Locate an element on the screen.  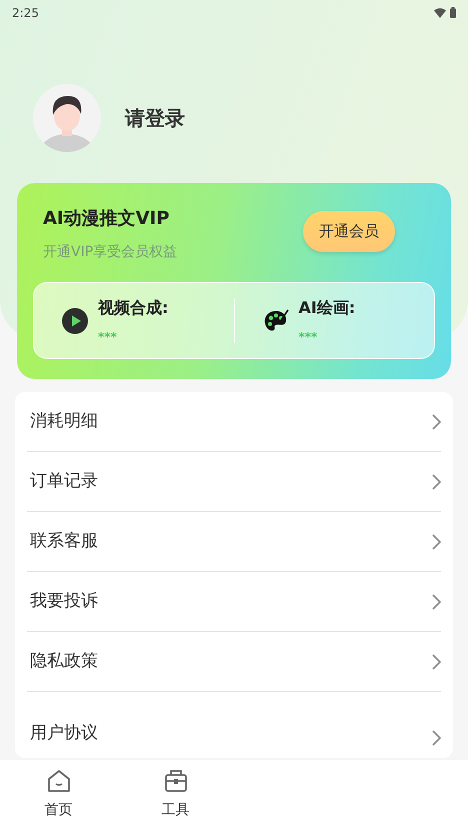
menu-item: 用户协议 is located at coordinates (234, 722).